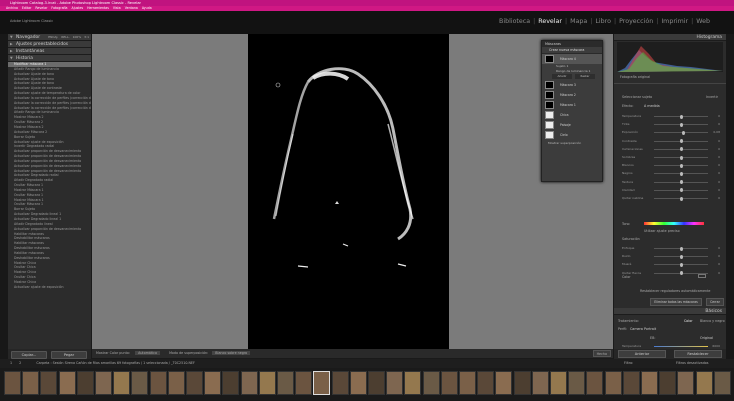  What do you see at coordinates (572, 50) in the screenshot?
I see `create-mask-button: Crear nueva máscara` at bounding box center [572, 50].